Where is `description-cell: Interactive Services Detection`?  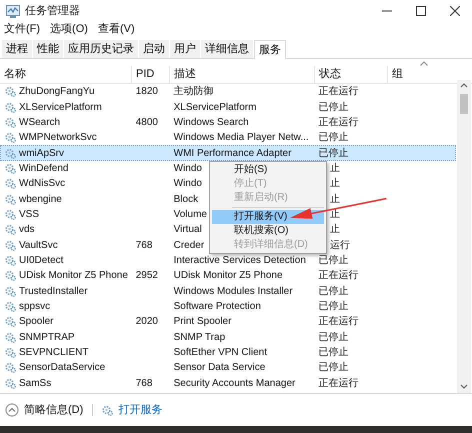 description-cell: Interactive Services Detection is located at coordinates (240, 260).